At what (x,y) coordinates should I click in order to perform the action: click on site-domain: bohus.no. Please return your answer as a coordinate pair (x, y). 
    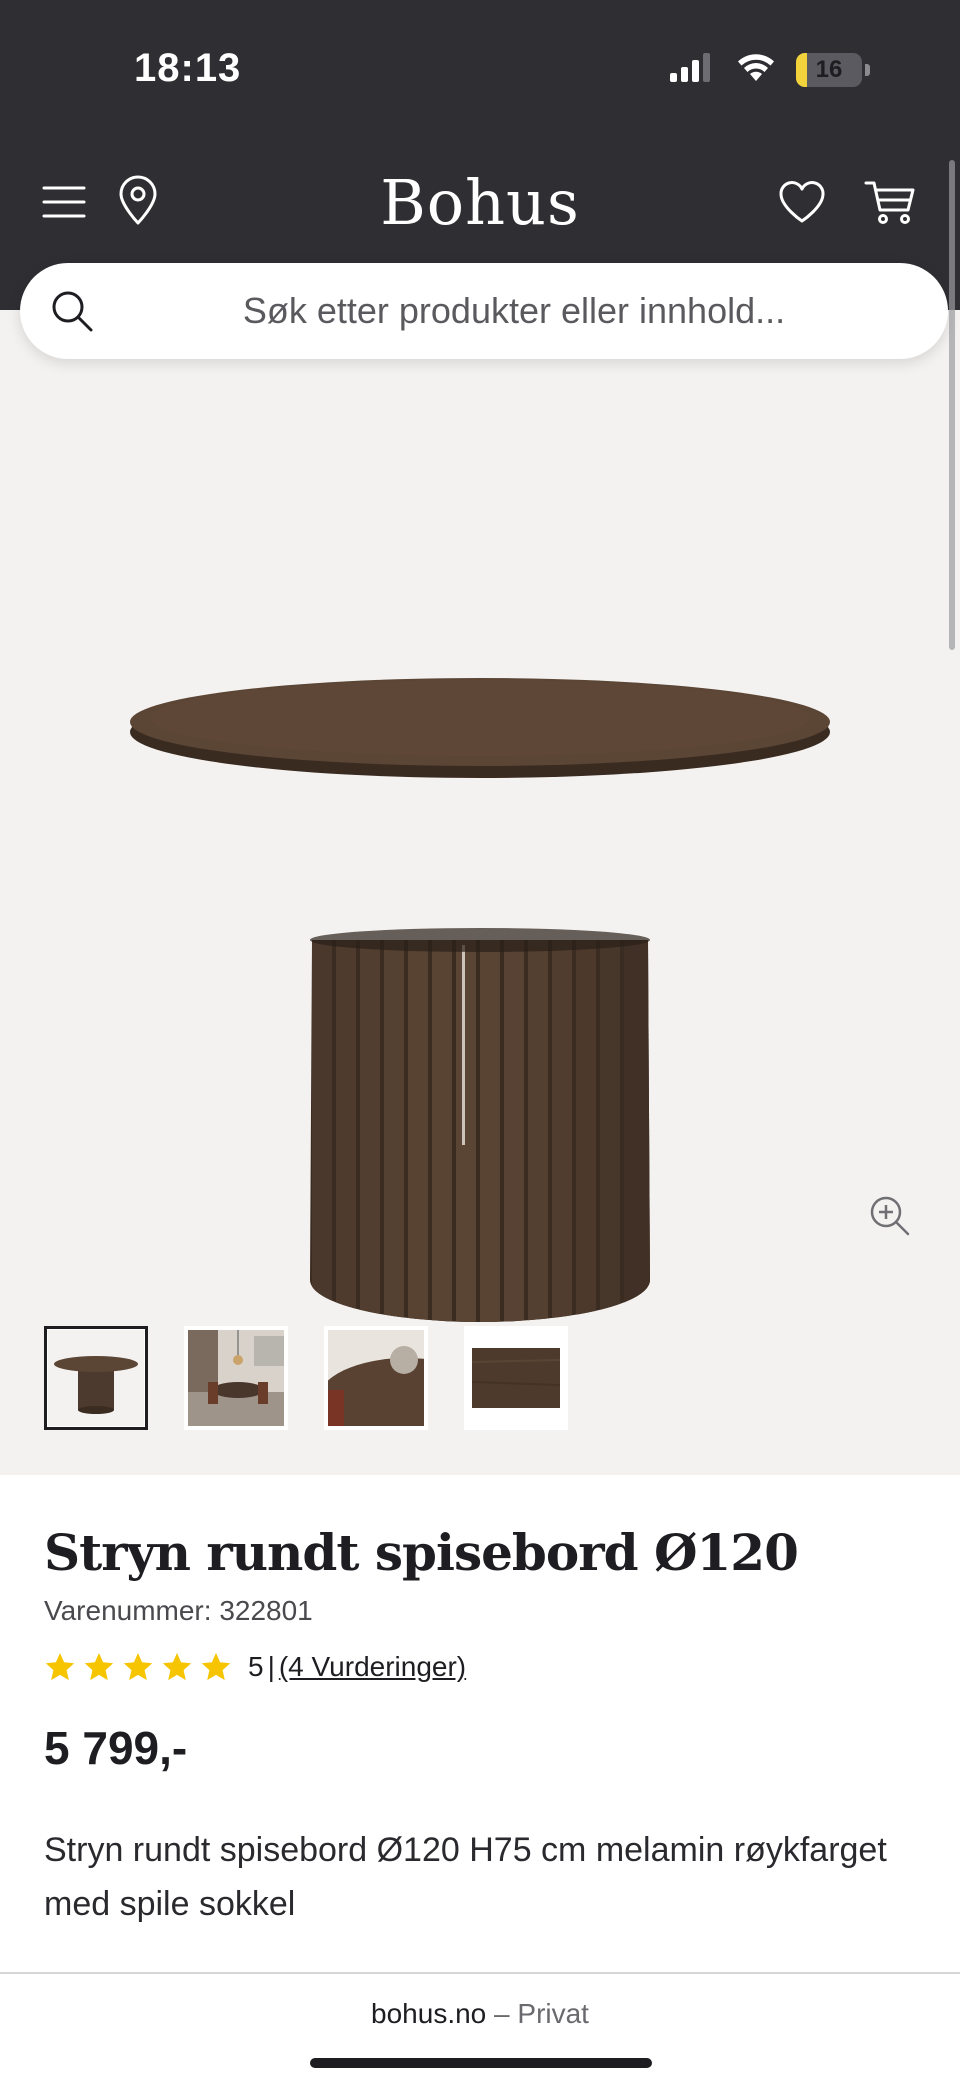
    Looking at the image, I should click on (429, 2013).